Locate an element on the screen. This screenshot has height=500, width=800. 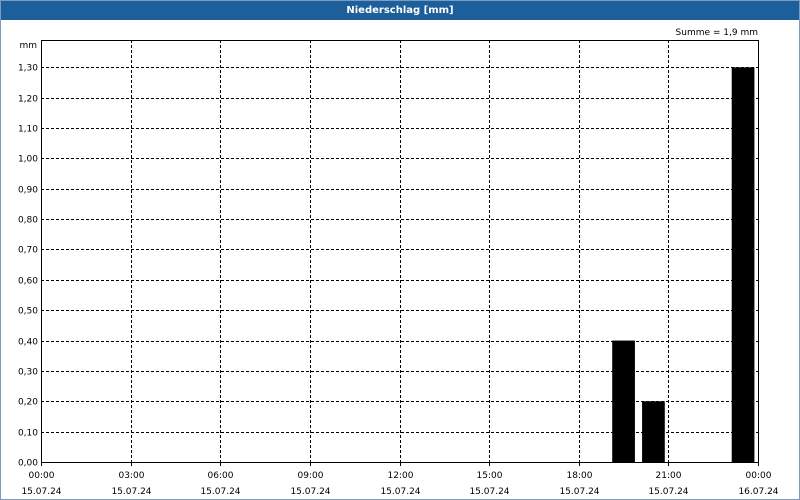
x-tick-time: 06:00 is located at coordinates (221, 476).